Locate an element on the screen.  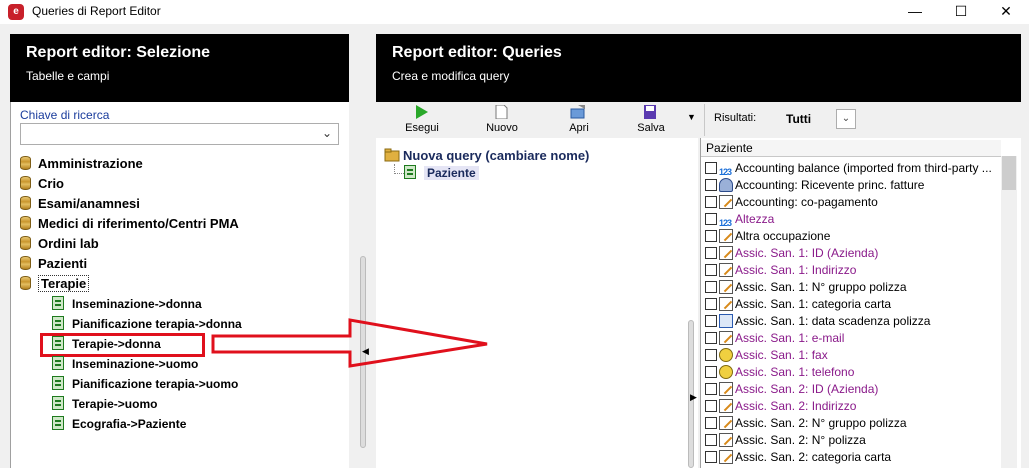
phone-icon is located at coordinates (726, 372).